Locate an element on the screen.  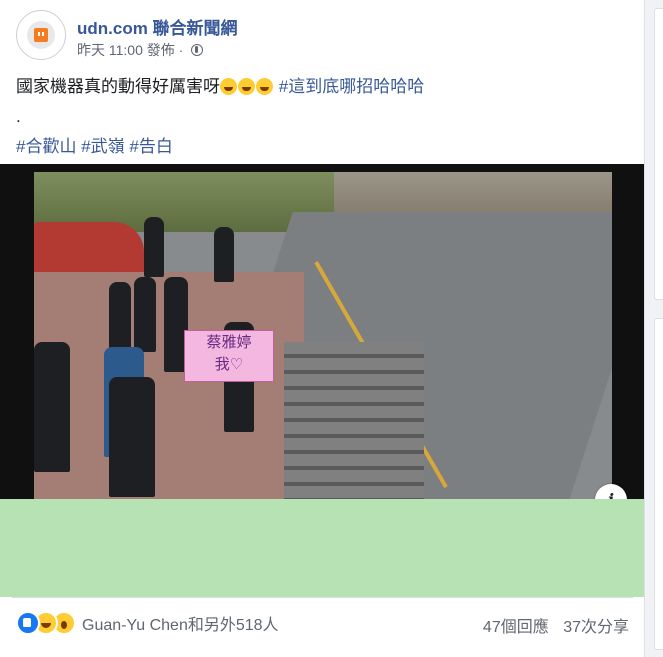
divider is located at coordinates (322, 597).